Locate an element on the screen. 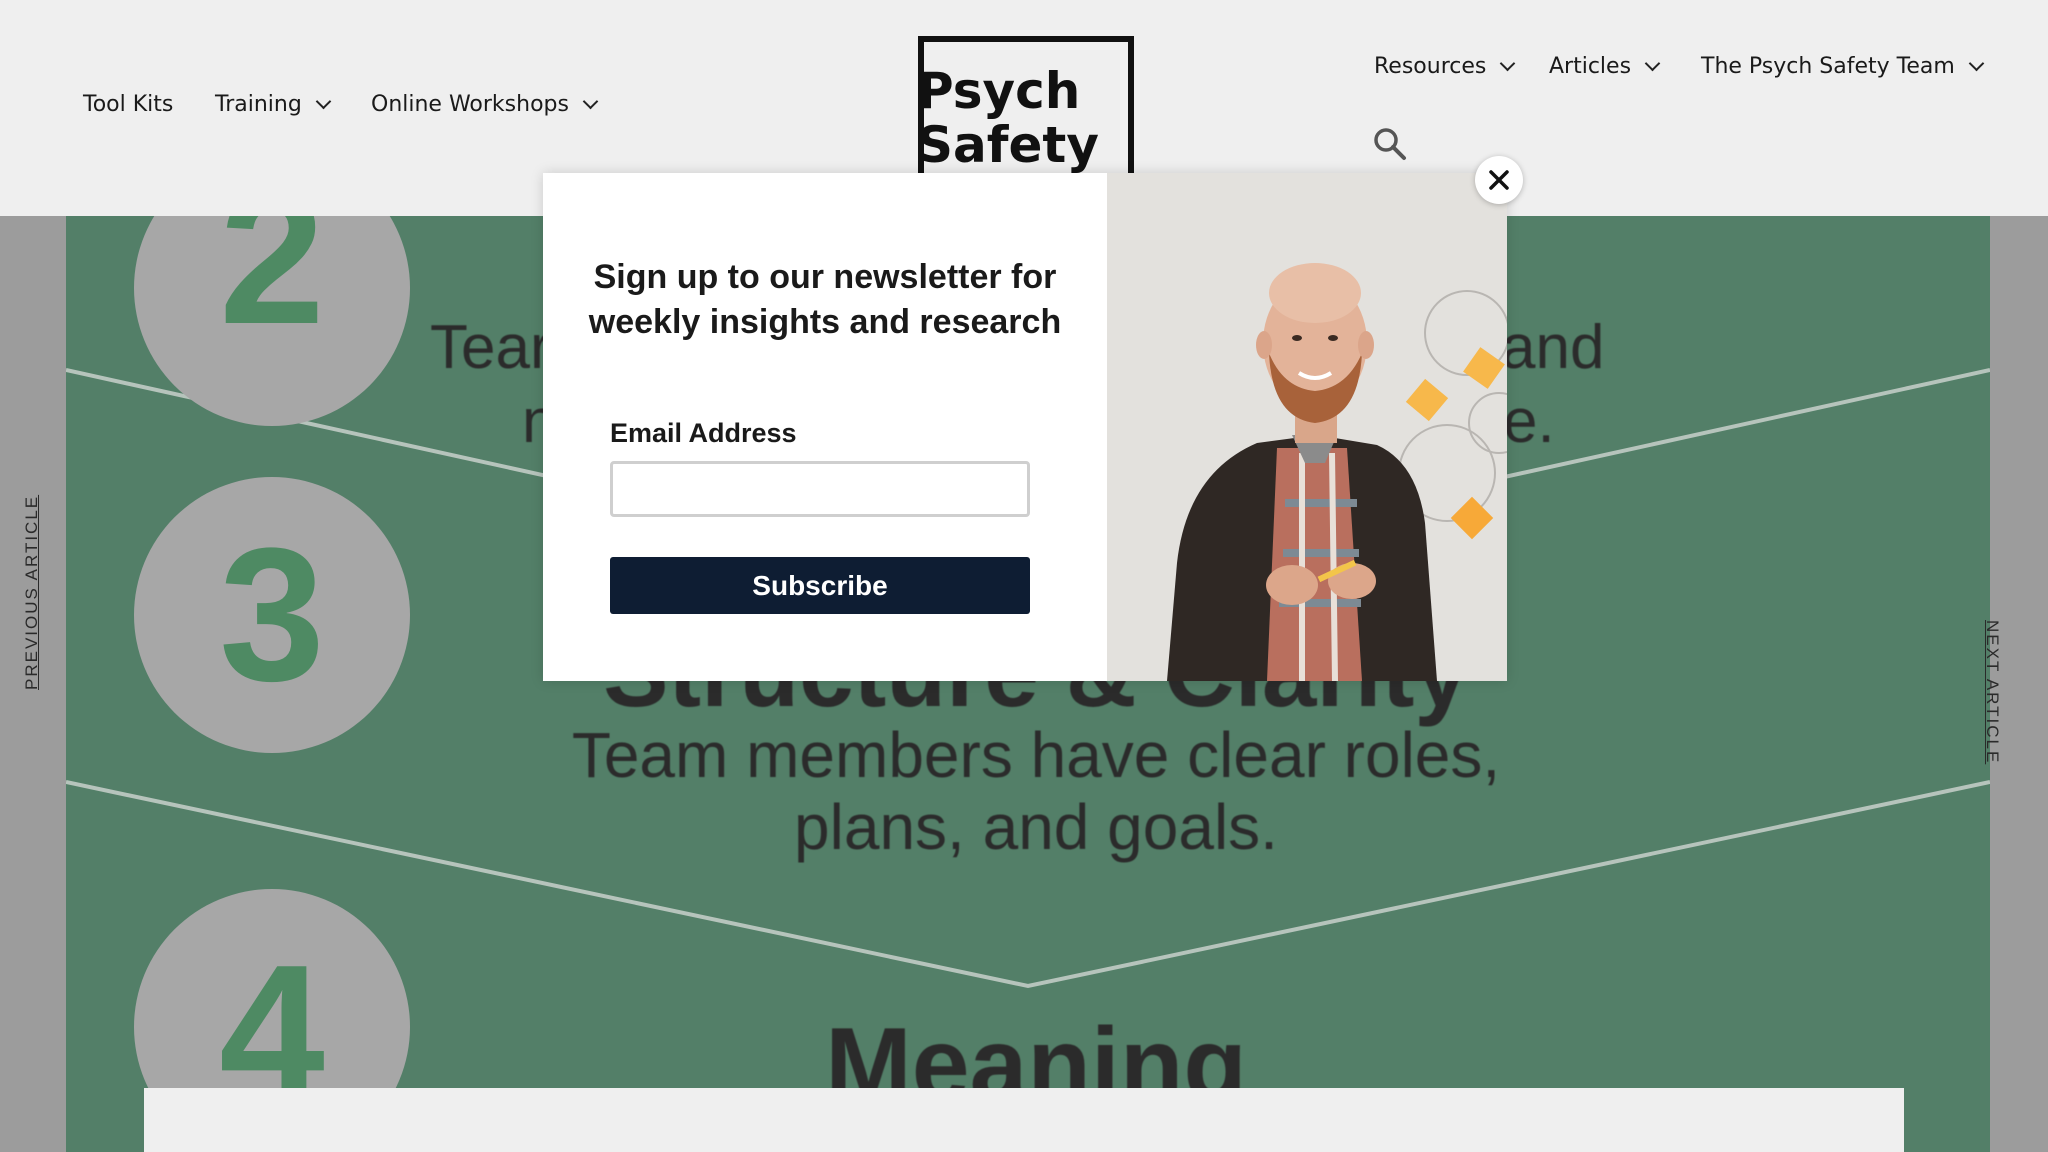 This screenshot has width=2048, height=1152. close-modal-button is located at coordinates (1499, 180).